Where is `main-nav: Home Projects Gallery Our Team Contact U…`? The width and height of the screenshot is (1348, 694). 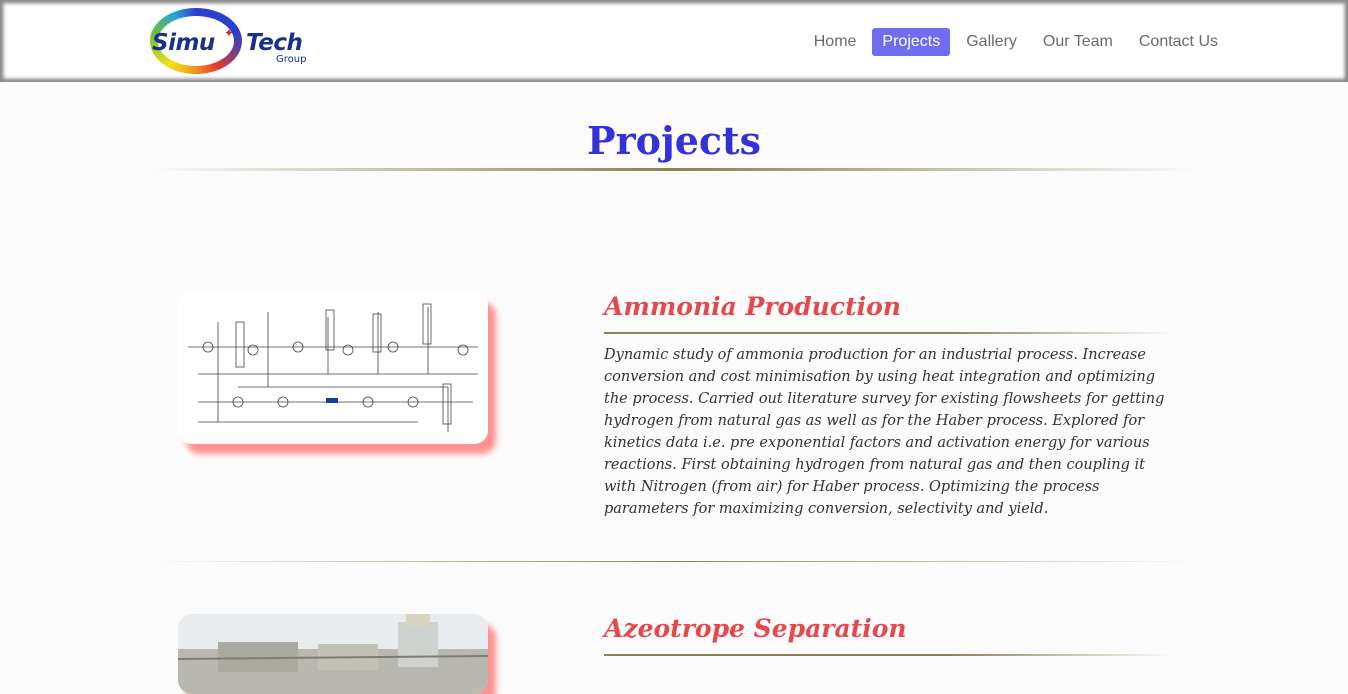
main-nav: Home Projects Gallery Our Team Contact U… is located at coordinates (1016, 42).